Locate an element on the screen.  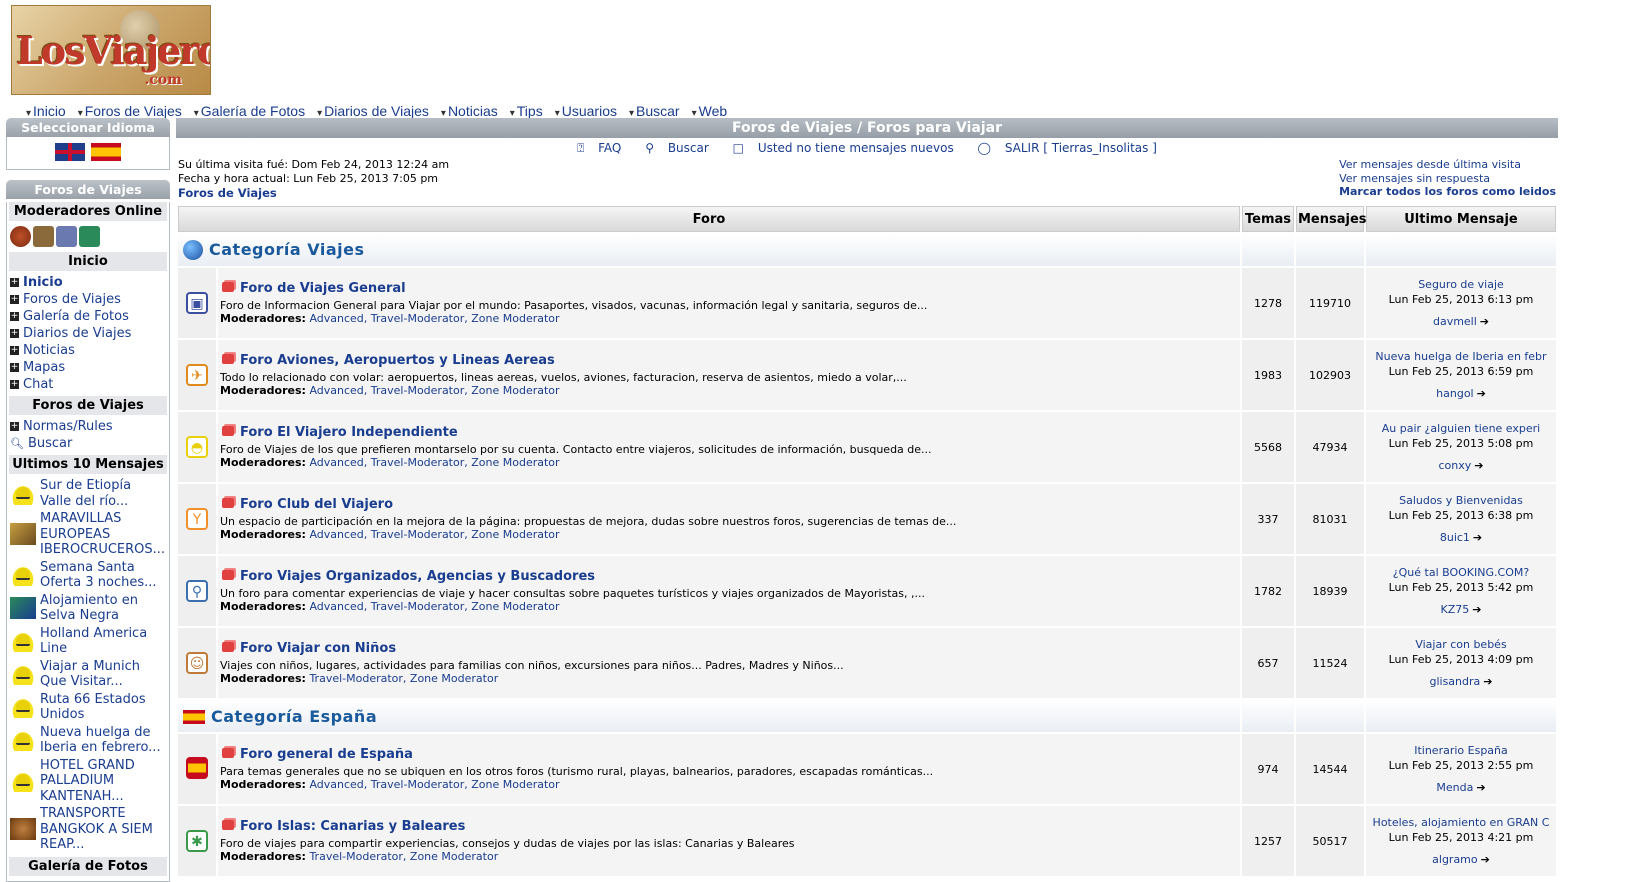
sidebar-item-inicio-4: + Noticias is located at coordinates (88, 350).